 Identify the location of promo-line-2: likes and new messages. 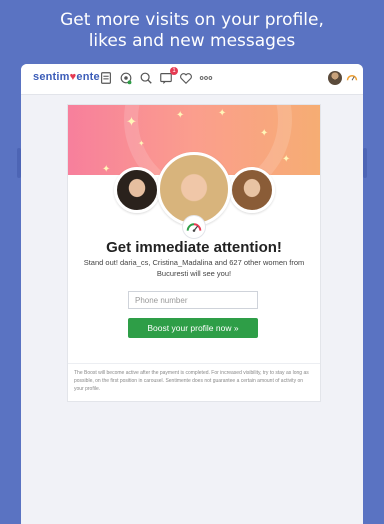
(192, 41).